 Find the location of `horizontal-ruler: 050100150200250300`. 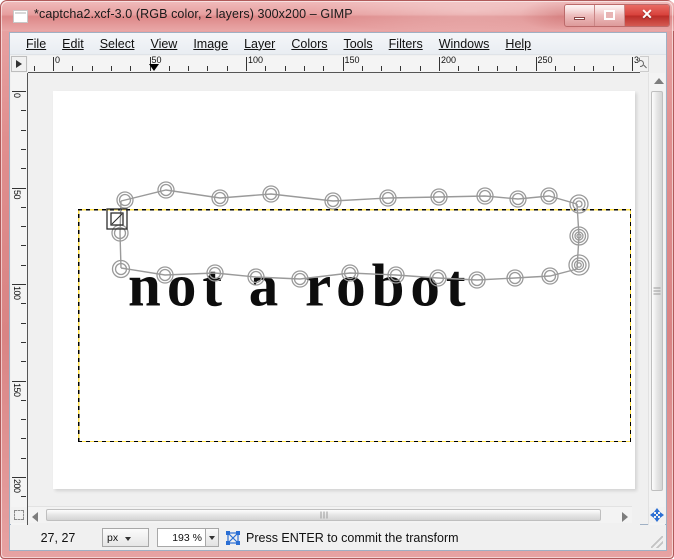

horizontal-ruler: 050100150200250300 is located at coordinates (334, 64).